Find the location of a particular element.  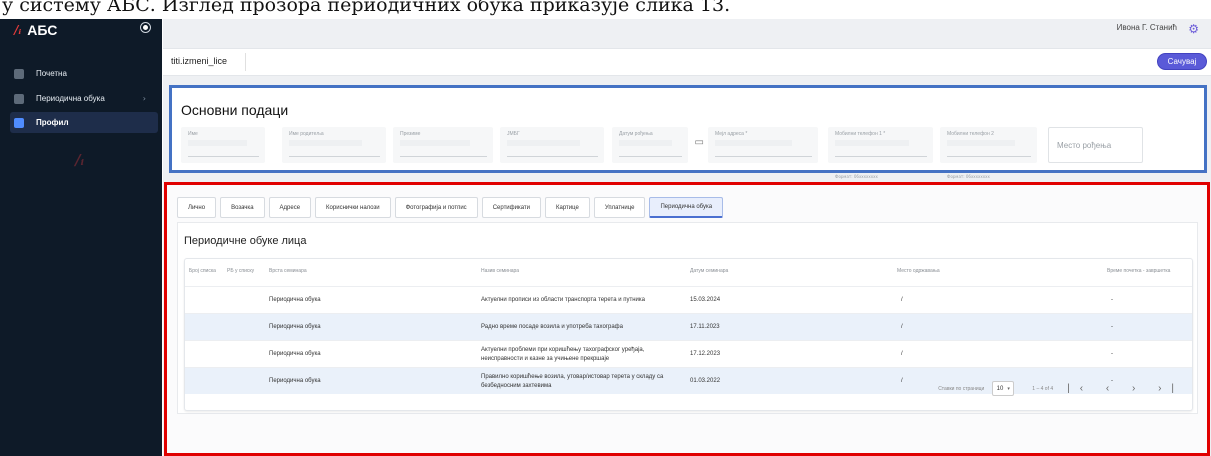

field-label: Мобилни телефон 2 is located at coordinates (970, 134).